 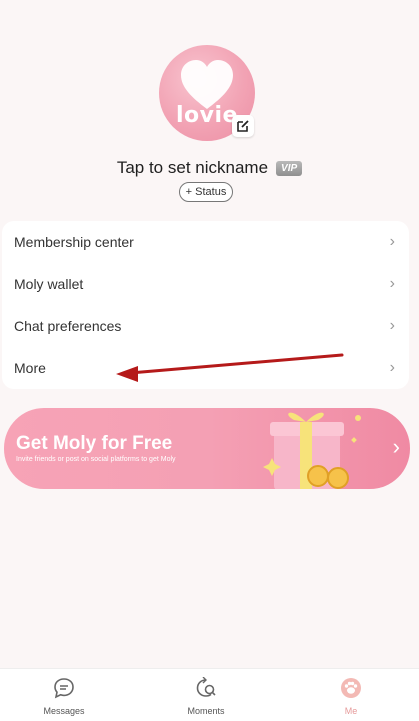 What do you see at coordinates (206, 192) in the screenshot?
I see `status-button: + Status` at bounding box center [206, 192].